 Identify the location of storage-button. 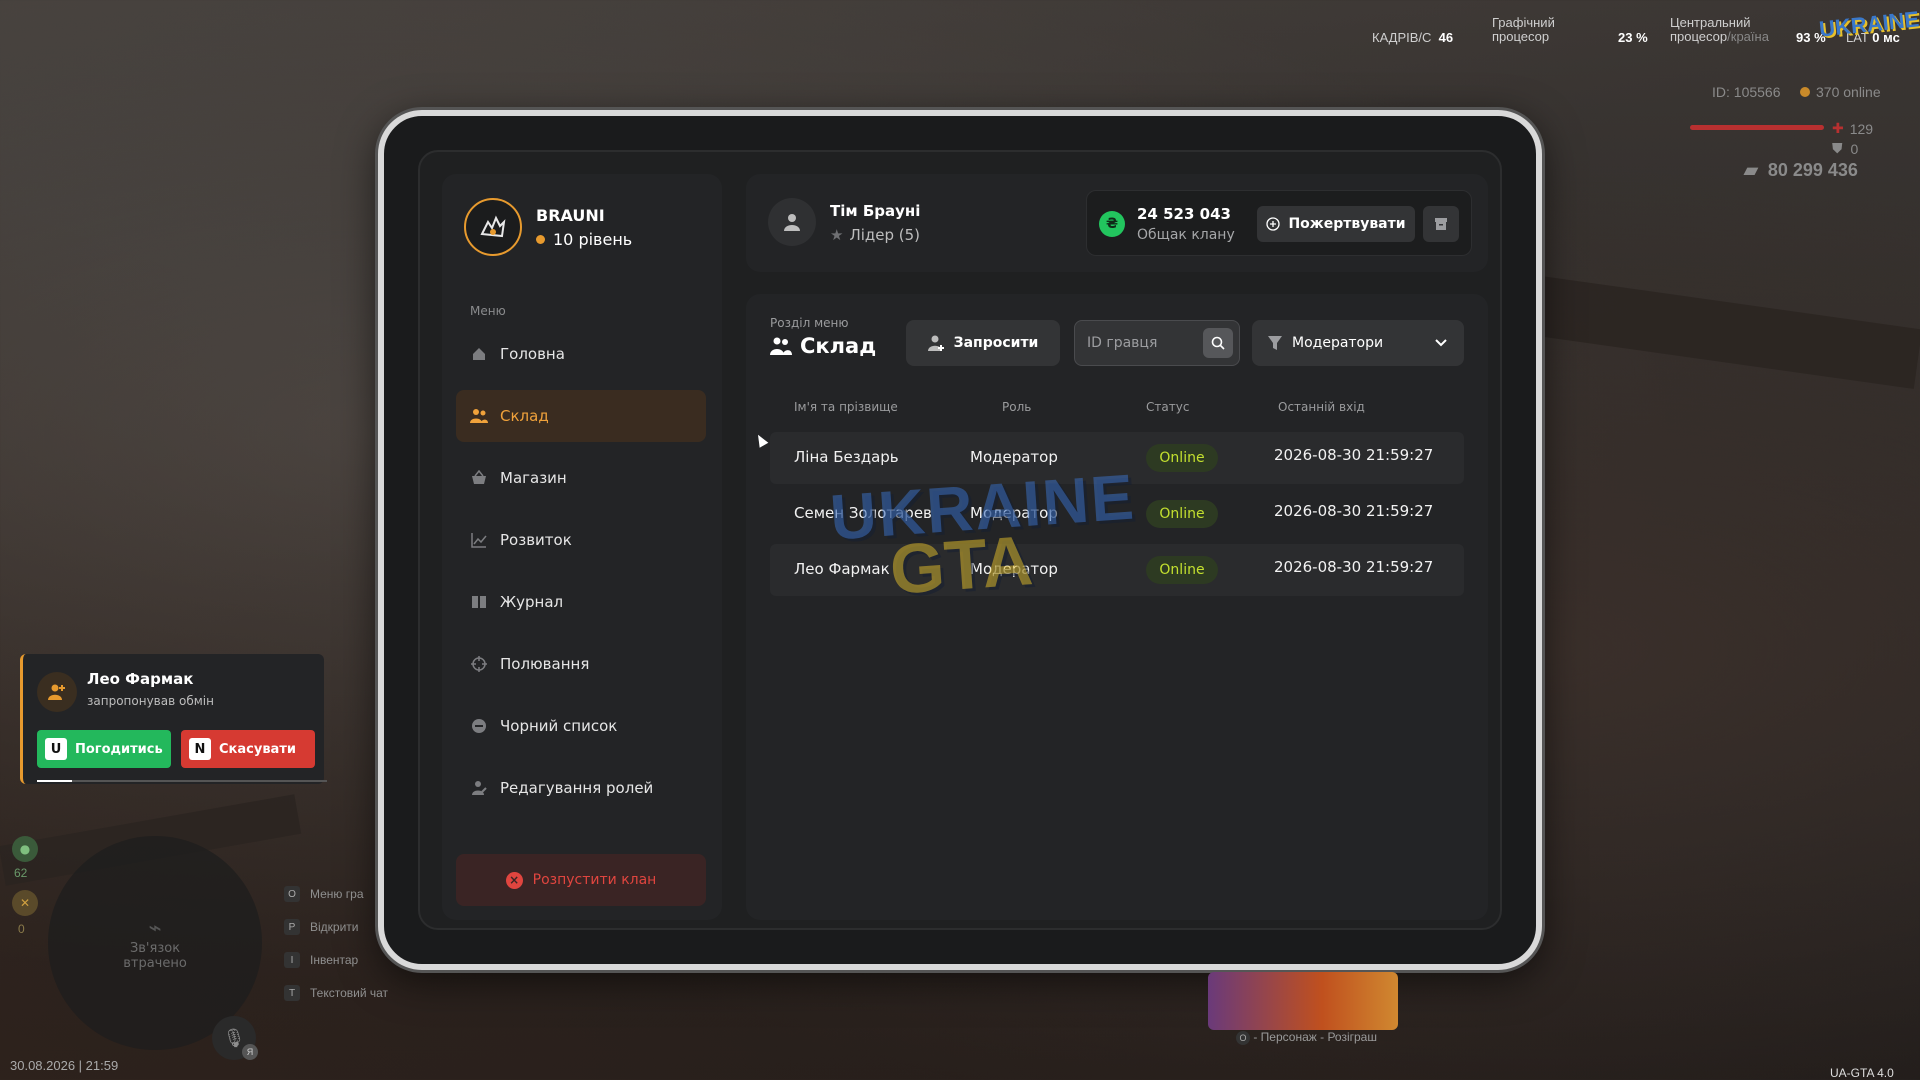
(1441, 224).